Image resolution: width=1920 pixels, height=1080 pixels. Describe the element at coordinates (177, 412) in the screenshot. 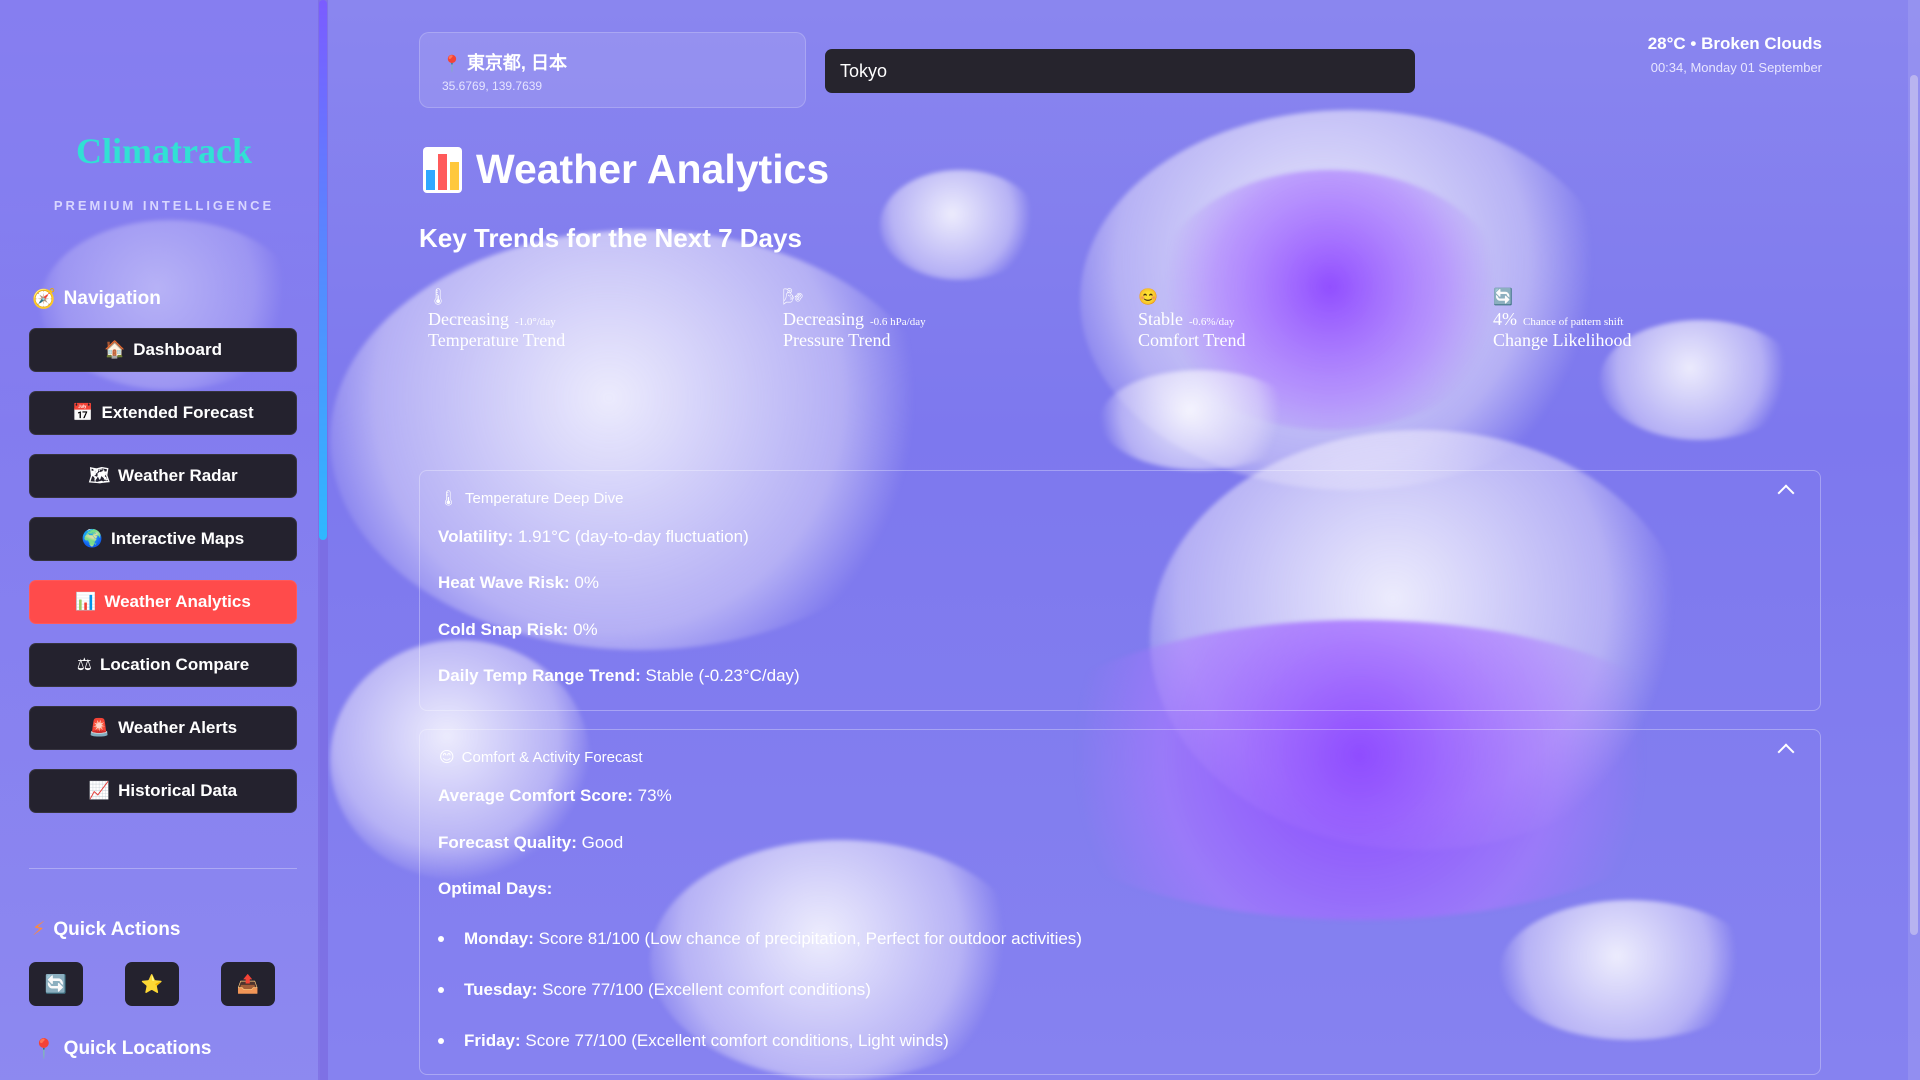

I see `nav-label: Extended Forecast` at that location.